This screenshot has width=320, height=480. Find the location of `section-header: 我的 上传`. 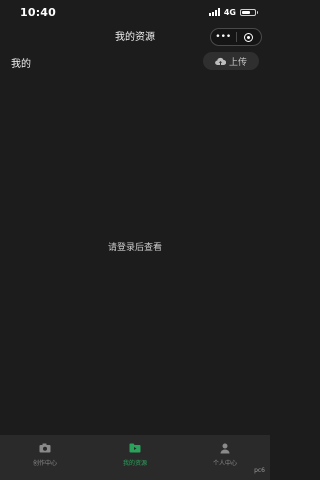

section-header: 我的 上传 is located at coordinates (135, 61).